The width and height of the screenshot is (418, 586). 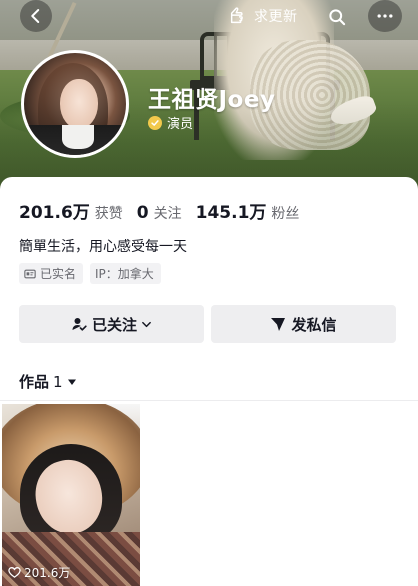 I want to click on stat-likes-label: 获赞, so click(x=108, y=214).